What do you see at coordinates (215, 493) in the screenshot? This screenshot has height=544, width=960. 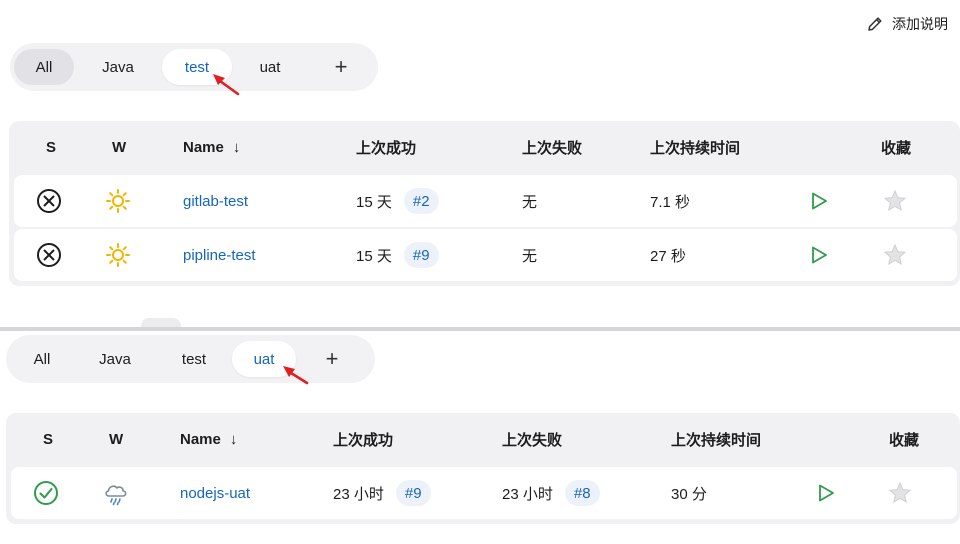 I see `job-name-link: nodejs-uat` at bounding box center [215, 493].